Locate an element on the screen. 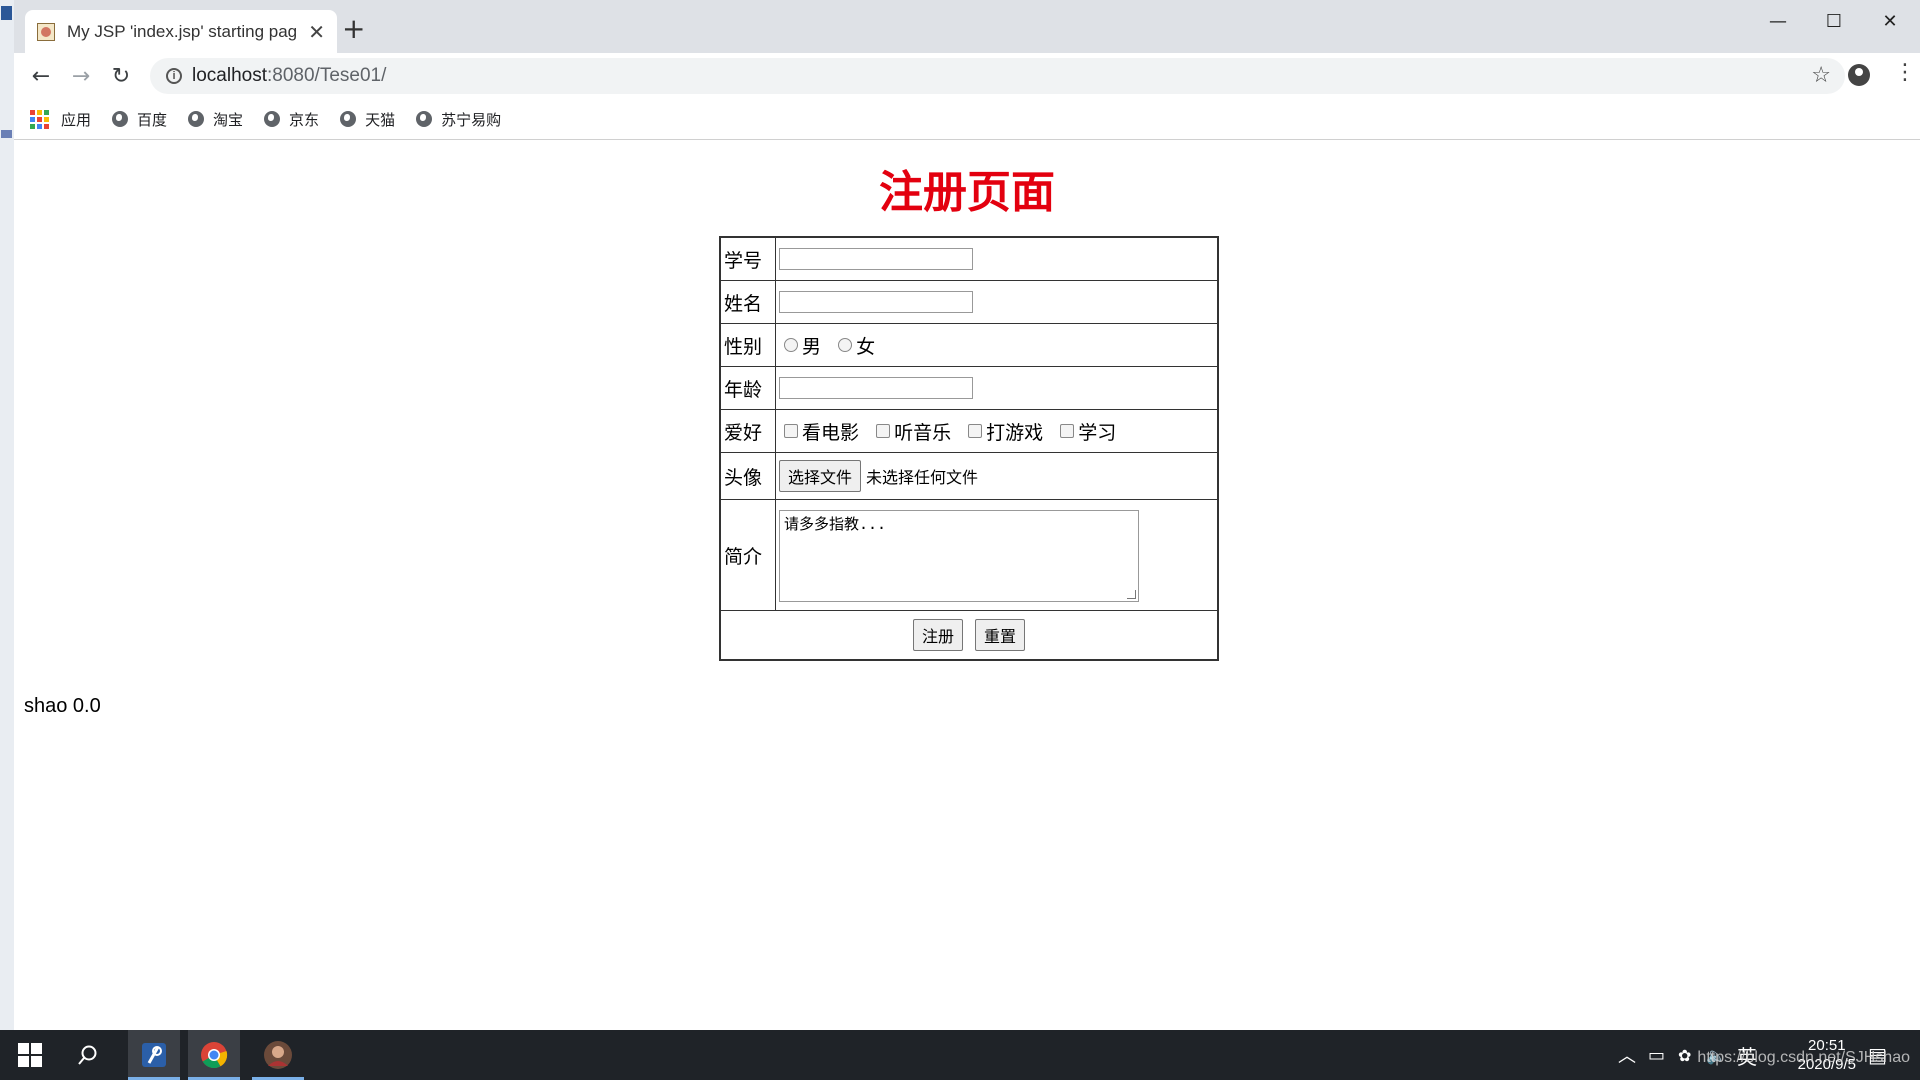 The height and width of the screenshot is (1080, 1920). hobby-study-label: 学习 is located at coordinates (1097, 432).